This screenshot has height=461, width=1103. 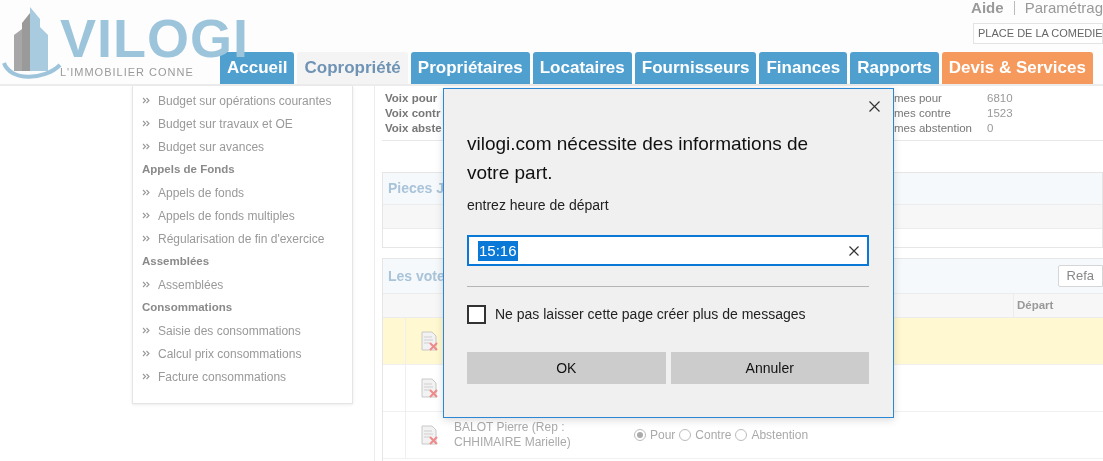 What do you see at coordinates (226, 215) in the screenshot?
I see `sidebar-link: Appels de fonds multiples` at bounding box center [226, 215].